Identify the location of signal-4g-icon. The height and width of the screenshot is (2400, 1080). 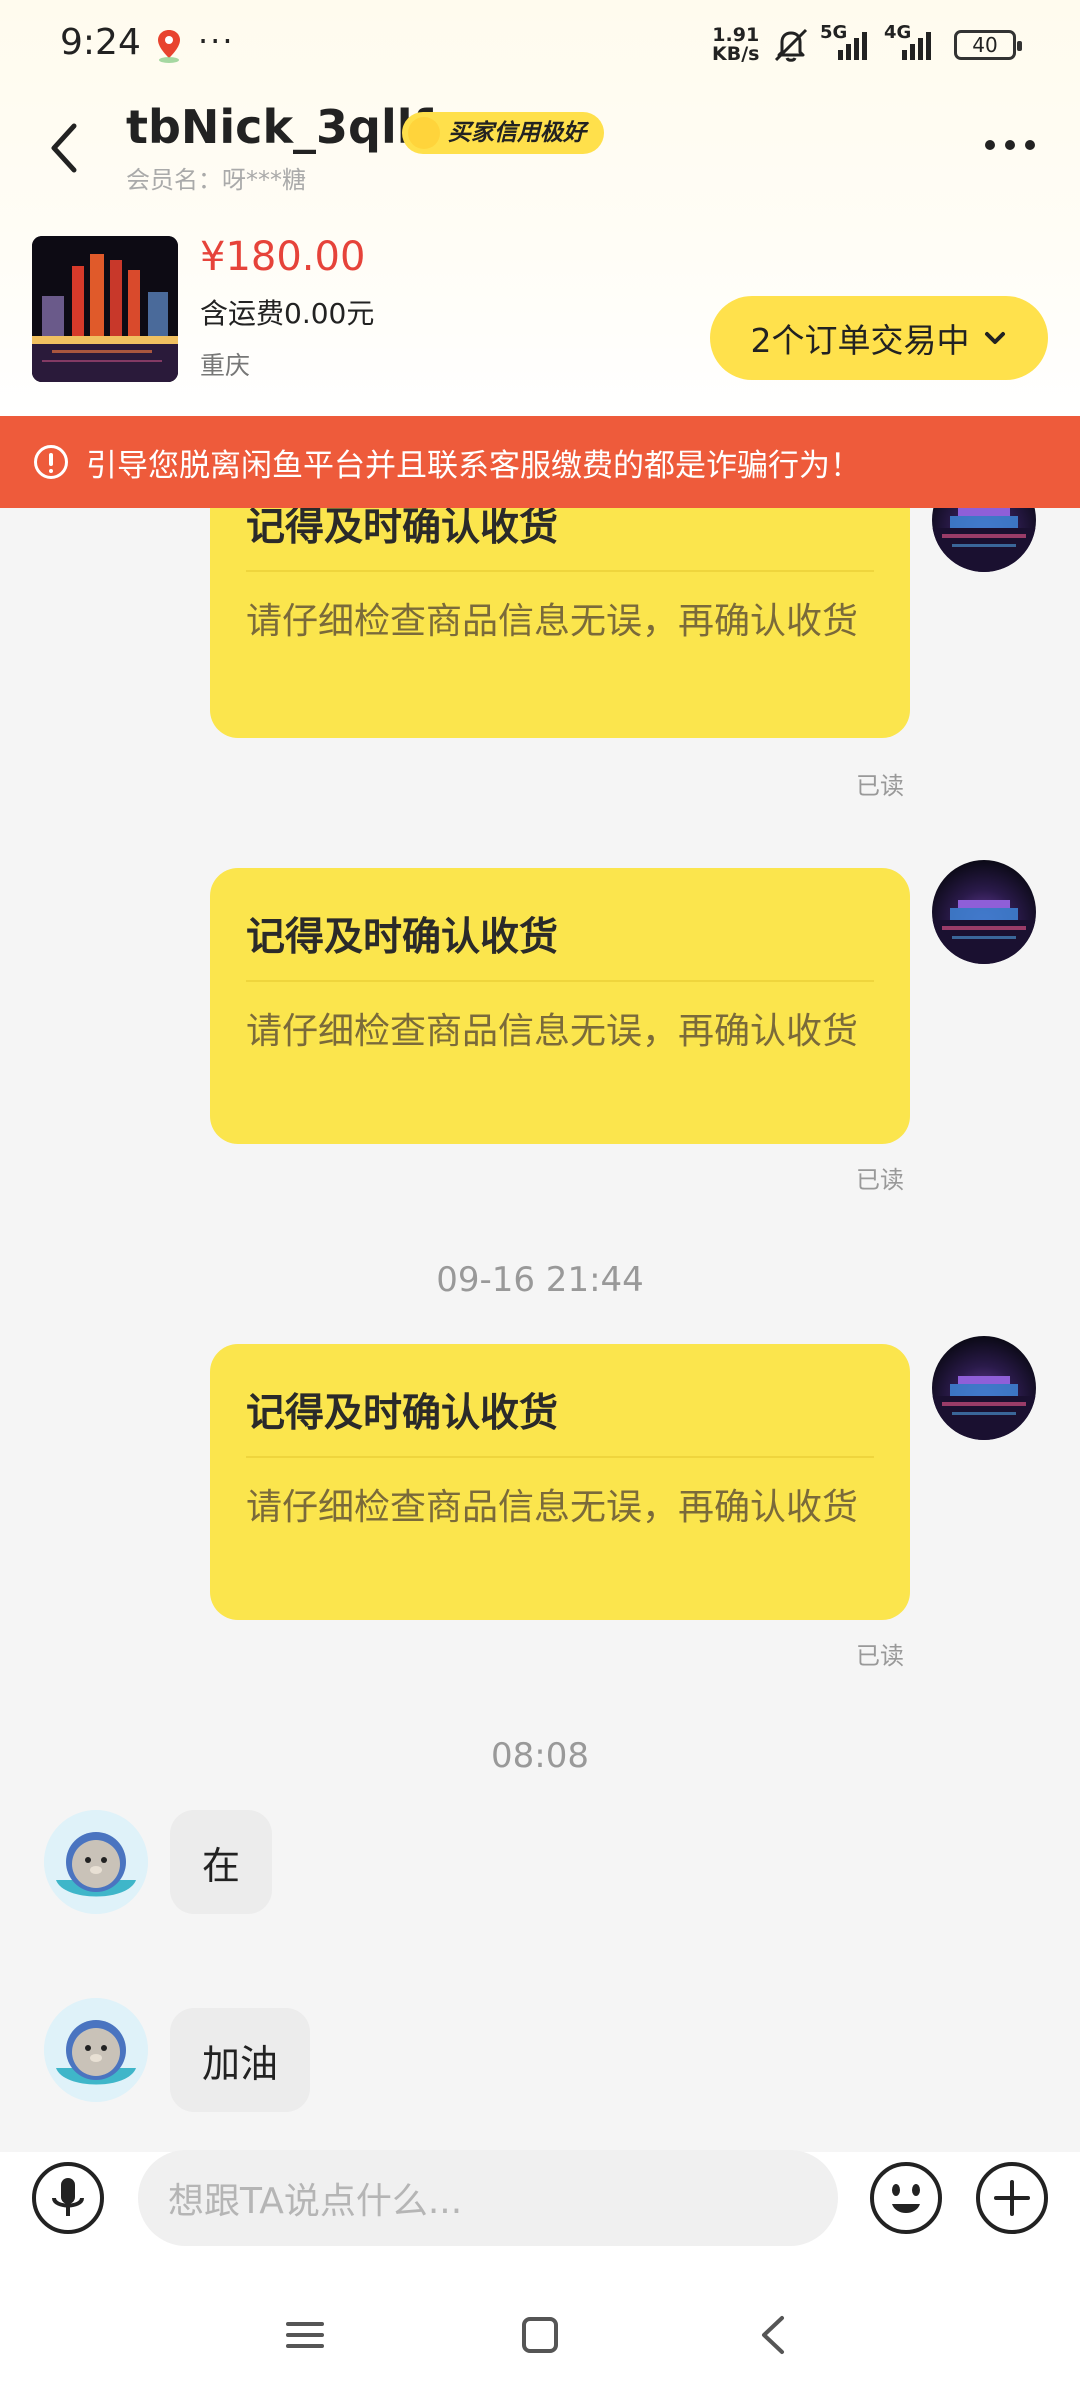
(916, 46).